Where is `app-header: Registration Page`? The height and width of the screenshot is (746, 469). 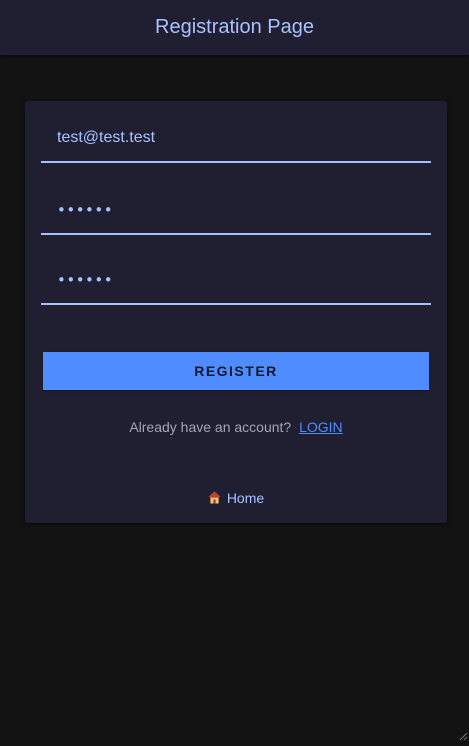
app-header: Registration Page is located at coordinates (234, 27).